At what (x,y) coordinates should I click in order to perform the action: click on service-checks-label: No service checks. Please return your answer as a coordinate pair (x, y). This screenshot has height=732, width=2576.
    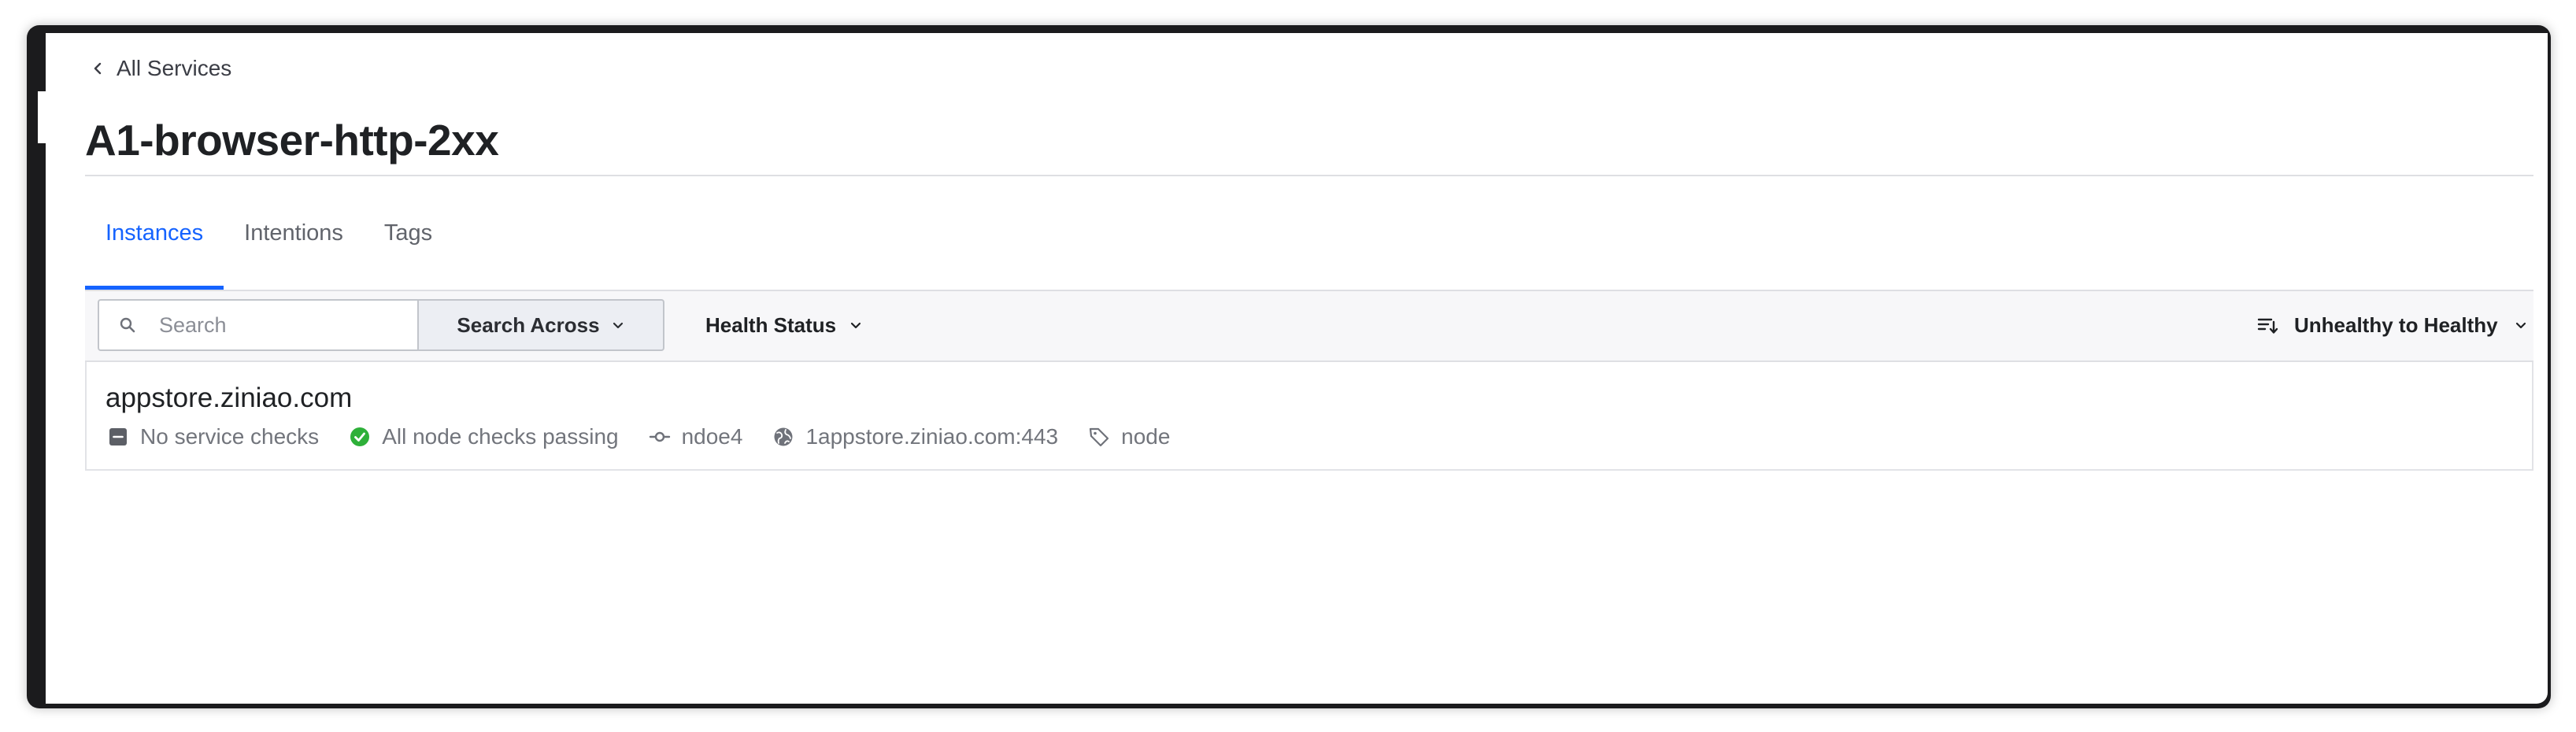
    Looking at the image, I should click on (230, 436).